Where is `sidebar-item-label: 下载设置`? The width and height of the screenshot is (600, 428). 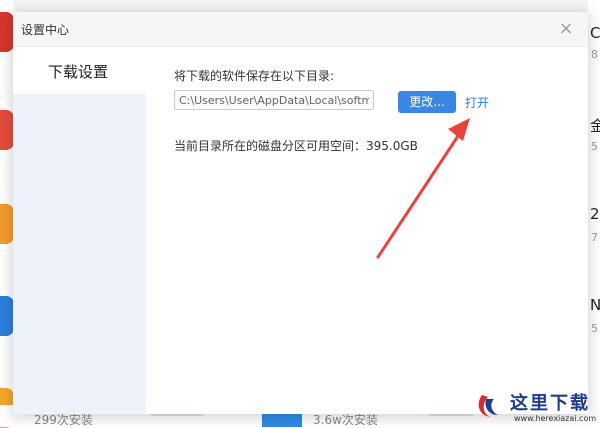 sidebar-item-label: 下载设置 is located at coordinates (78, 72).